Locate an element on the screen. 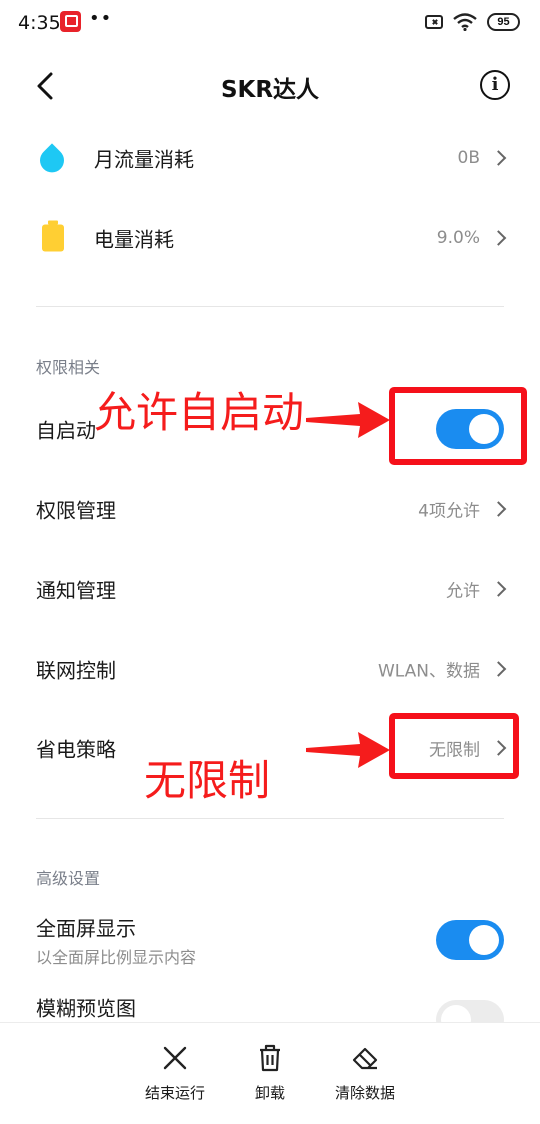 Image resolution: width=540 pixels, height=1124 pixels. data-usage-row: 月流量消耗 0B is located at coordinates (270, 158).